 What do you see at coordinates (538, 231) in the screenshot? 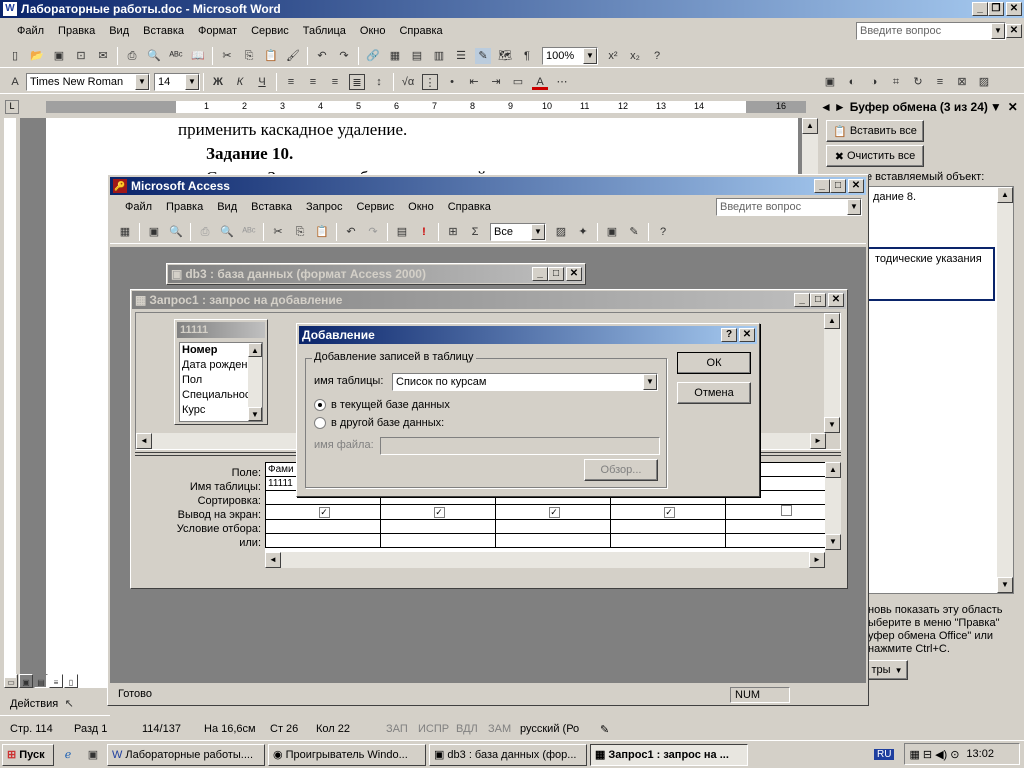
I see `top-values-dropdown-icon: ▼` at bounding box center [538, 231].